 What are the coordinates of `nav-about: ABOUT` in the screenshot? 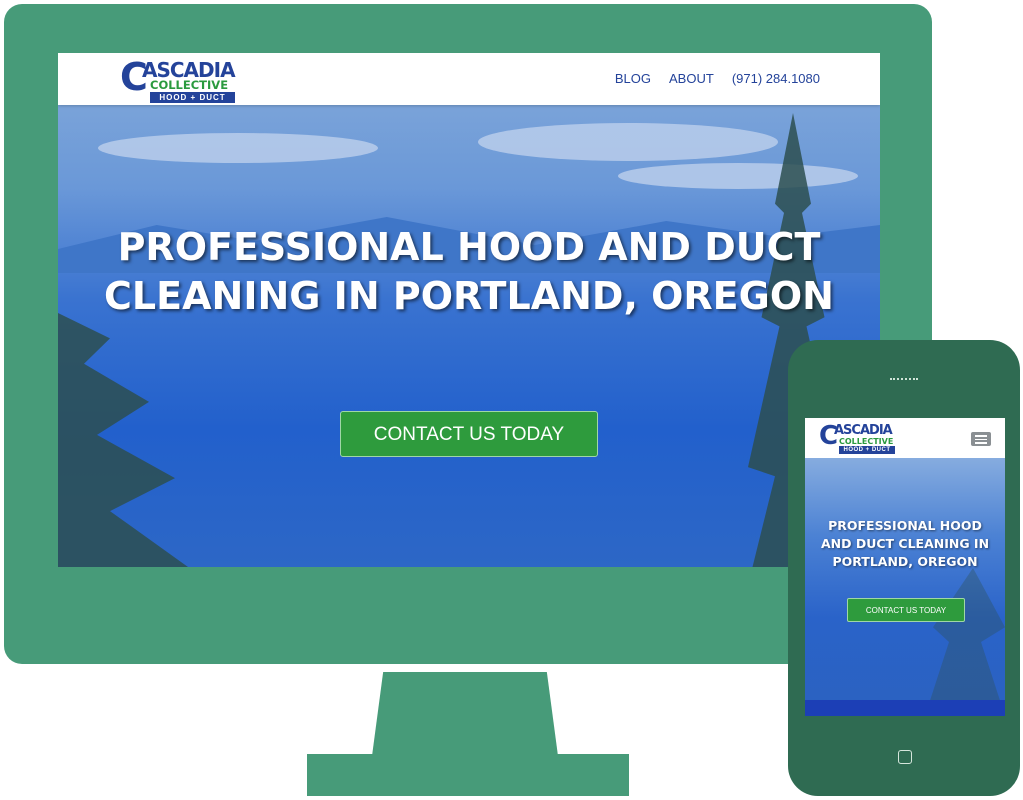 It's located at (691, 79).